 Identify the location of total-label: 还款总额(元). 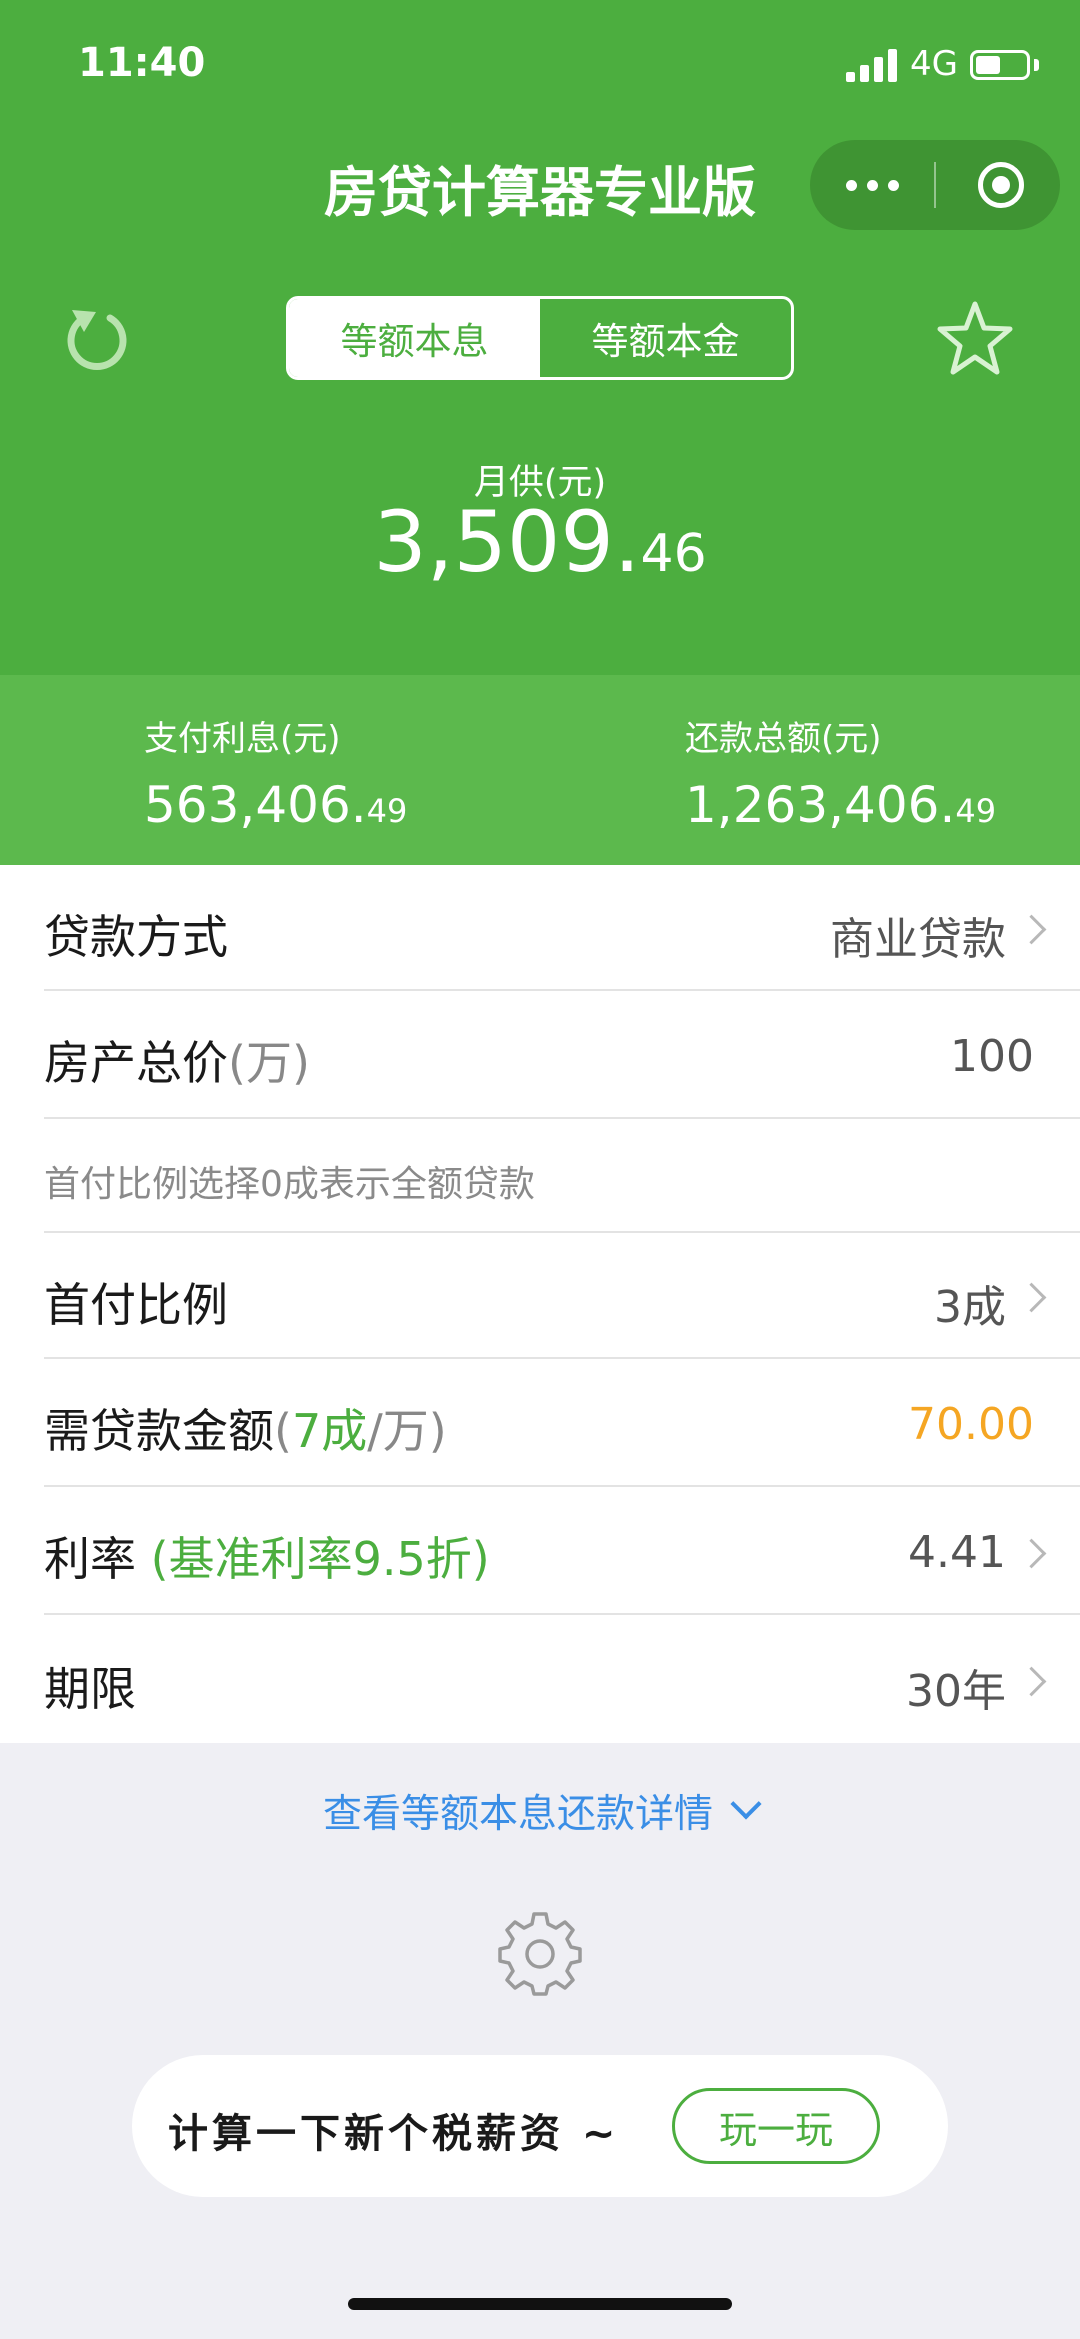
(783, 739).